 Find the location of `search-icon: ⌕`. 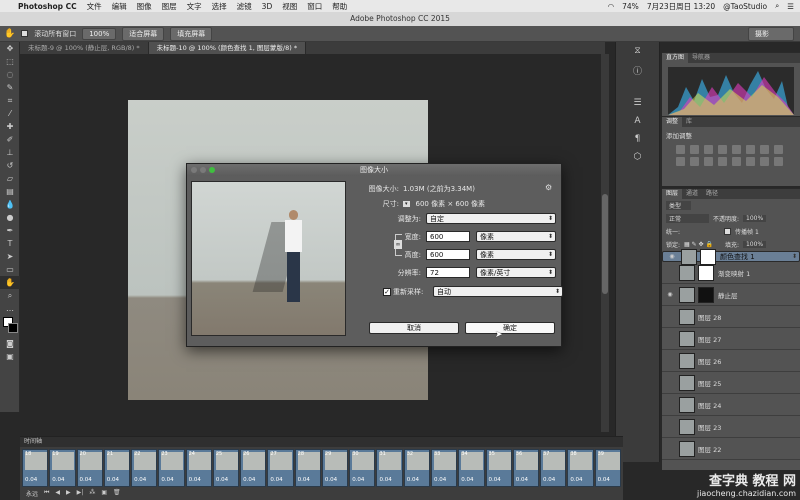

search-icon: ⌕ is located at coordinates (777, 6).